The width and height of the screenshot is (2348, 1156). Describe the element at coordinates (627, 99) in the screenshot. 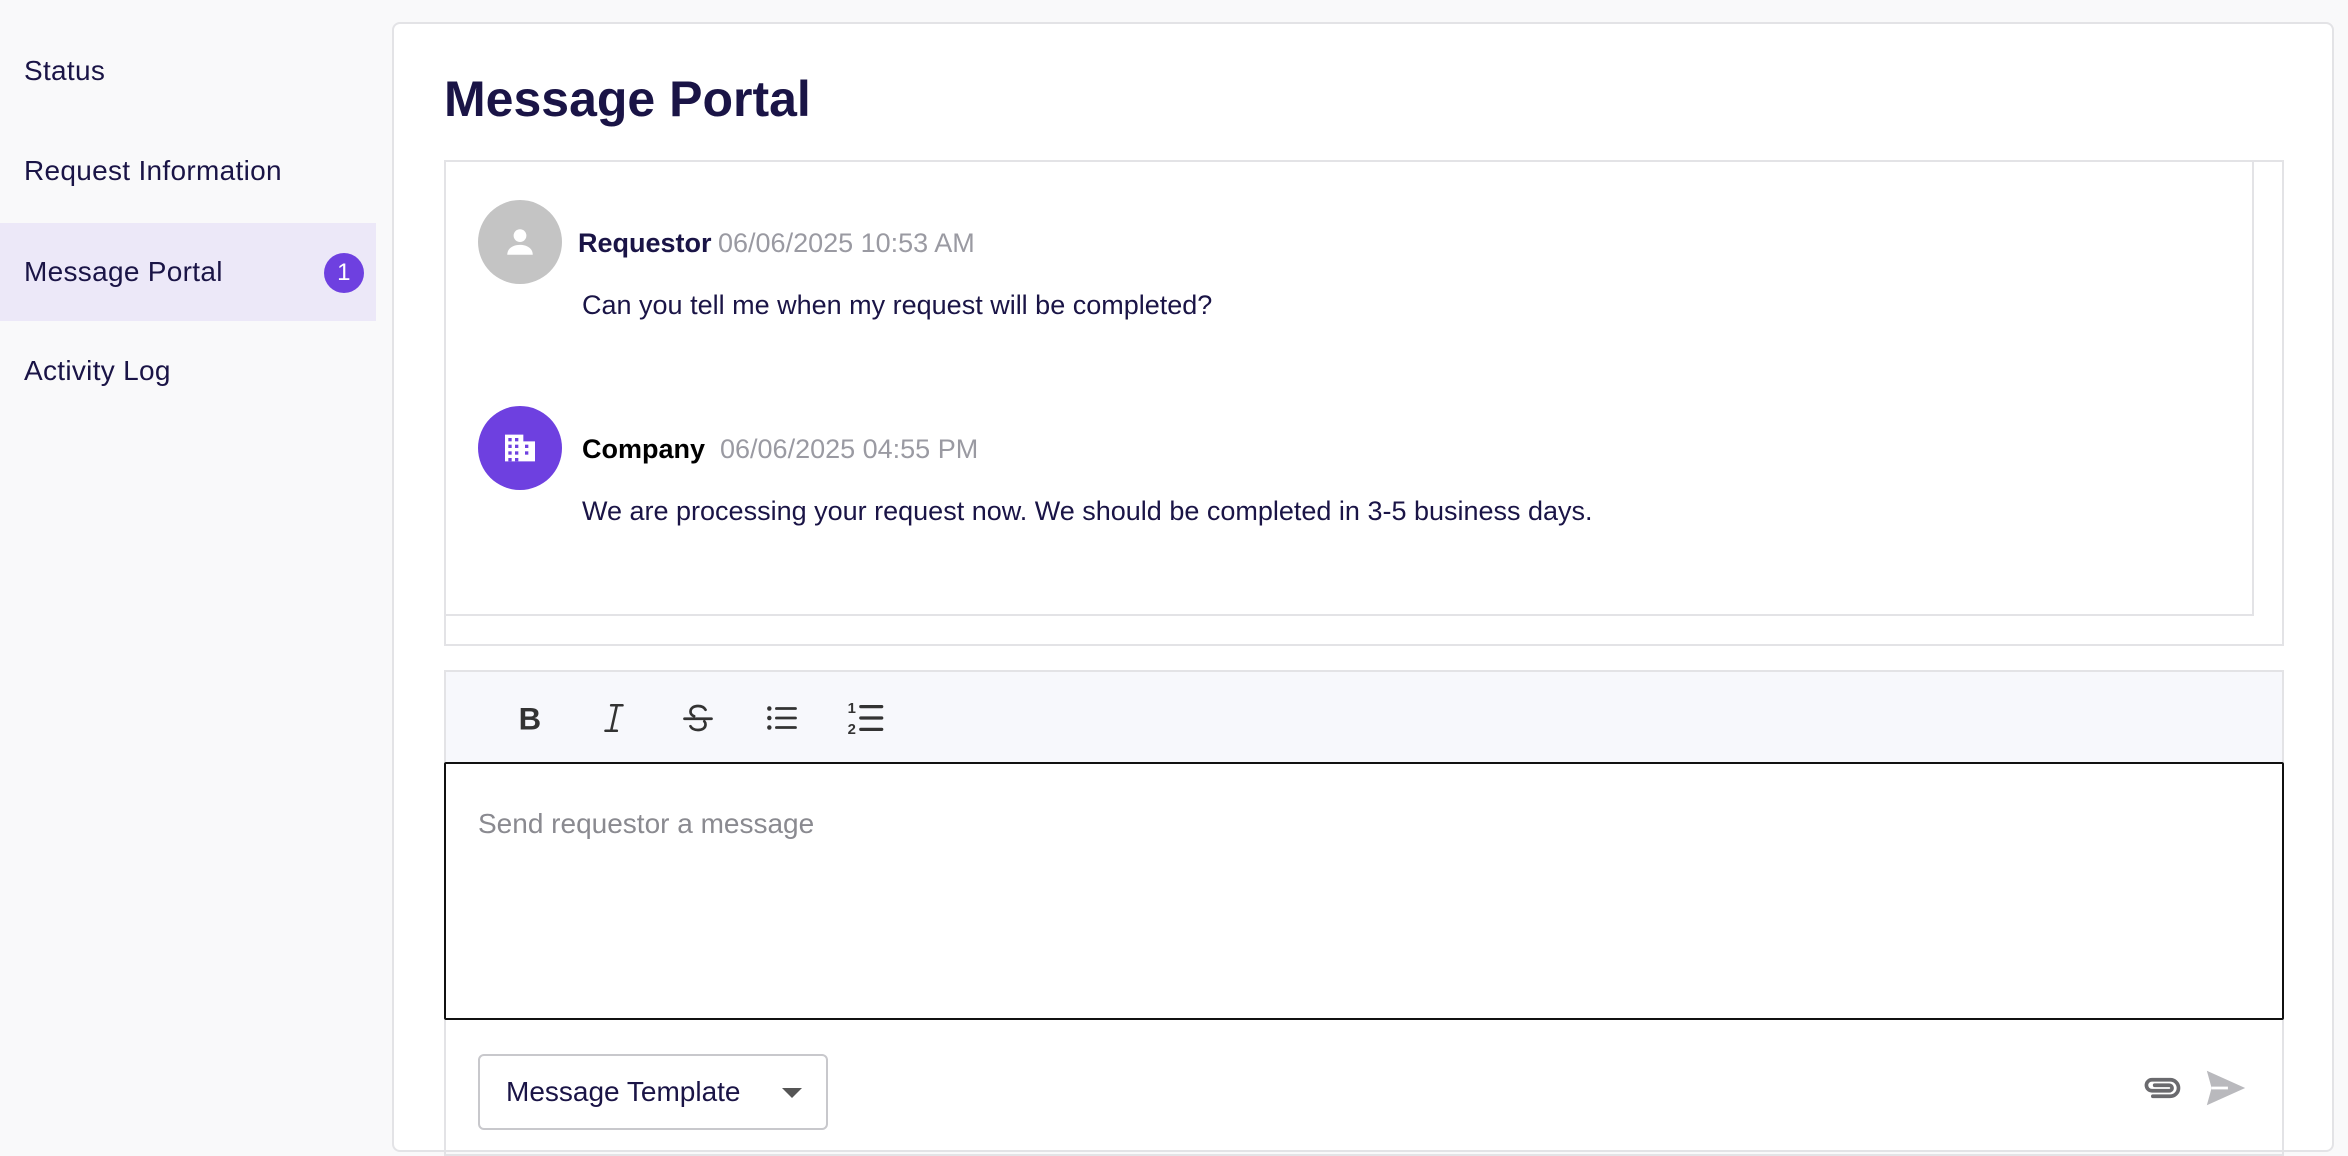

I see `page-title: Message Portal` at that location.